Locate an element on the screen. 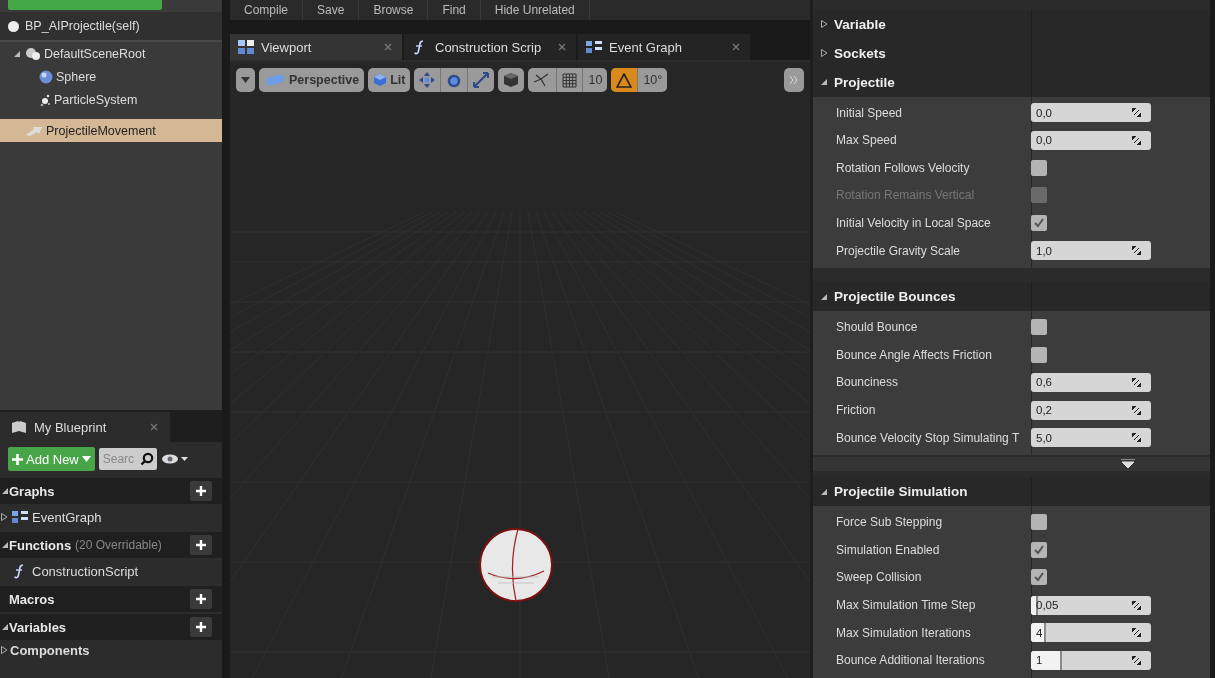 The width and height of the screenshot is (1215, 678). component-item: ProjectileMovement is located at coordinates (111, 130).